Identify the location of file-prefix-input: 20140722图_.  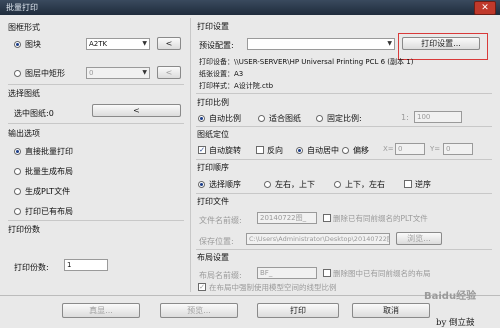
(287, 218).